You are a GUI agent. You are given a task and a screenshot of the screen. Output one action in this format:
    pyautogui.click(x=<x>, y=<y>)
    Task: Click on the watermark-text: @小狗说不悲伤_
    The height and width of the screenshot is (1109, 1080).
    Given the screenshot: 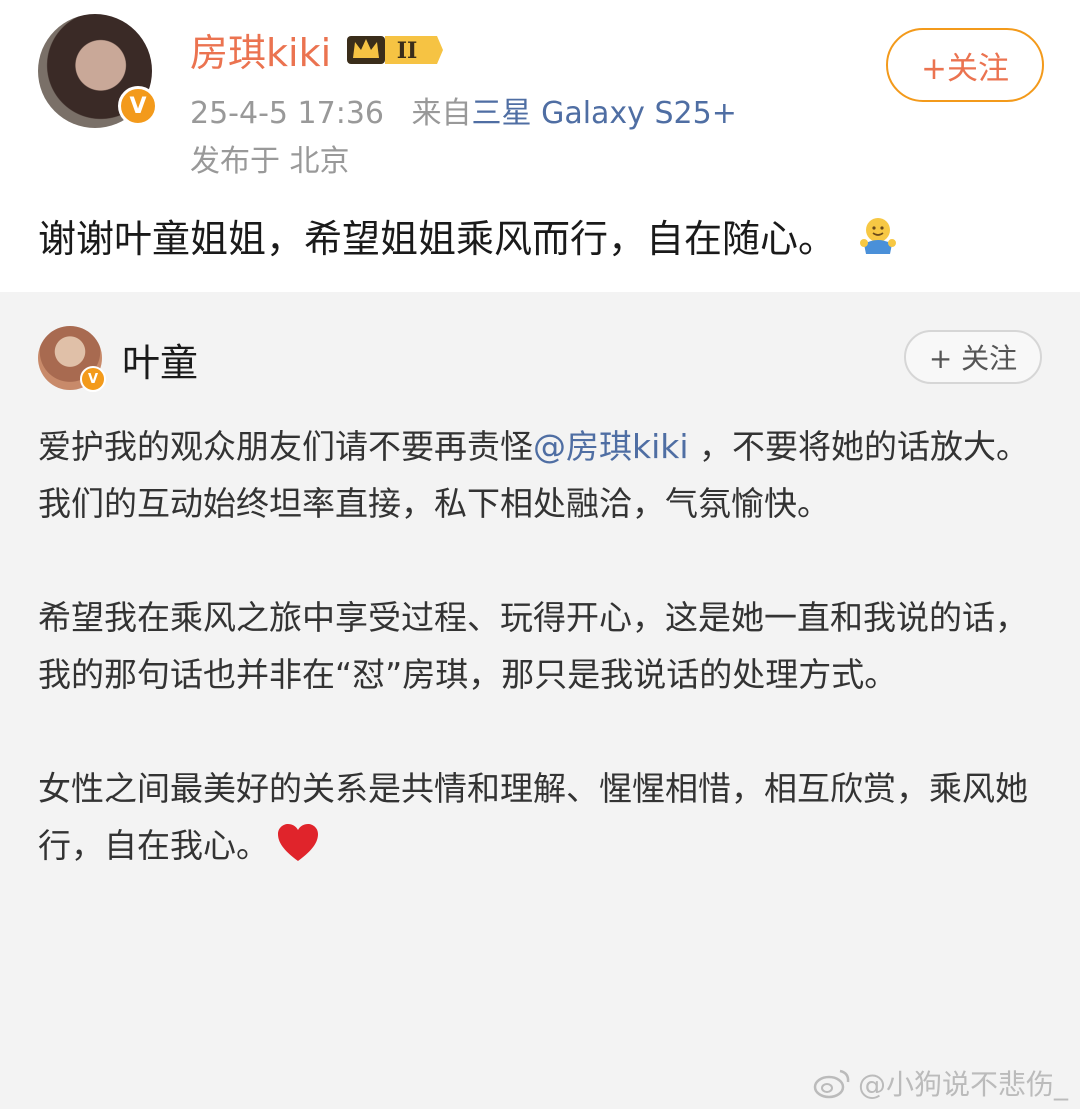 What is the action you would take?
    pyautogui.click(x=962, y=1084)
    